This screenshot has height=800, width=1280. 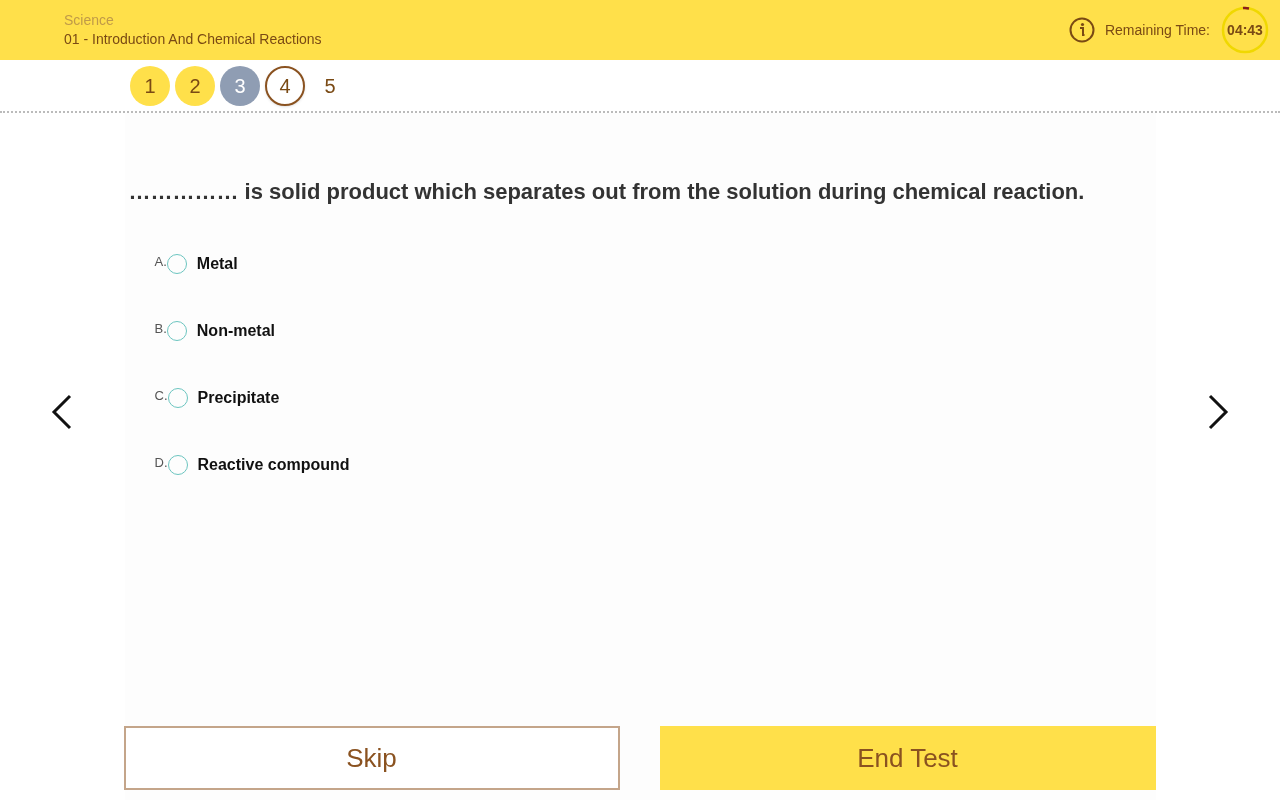 What do you see at coordinates (607, 192) in the screenshot?
I see `question-text: …………… is solid product which separates out from the solution during chemical reaction.` at bounding box center [607, 192].